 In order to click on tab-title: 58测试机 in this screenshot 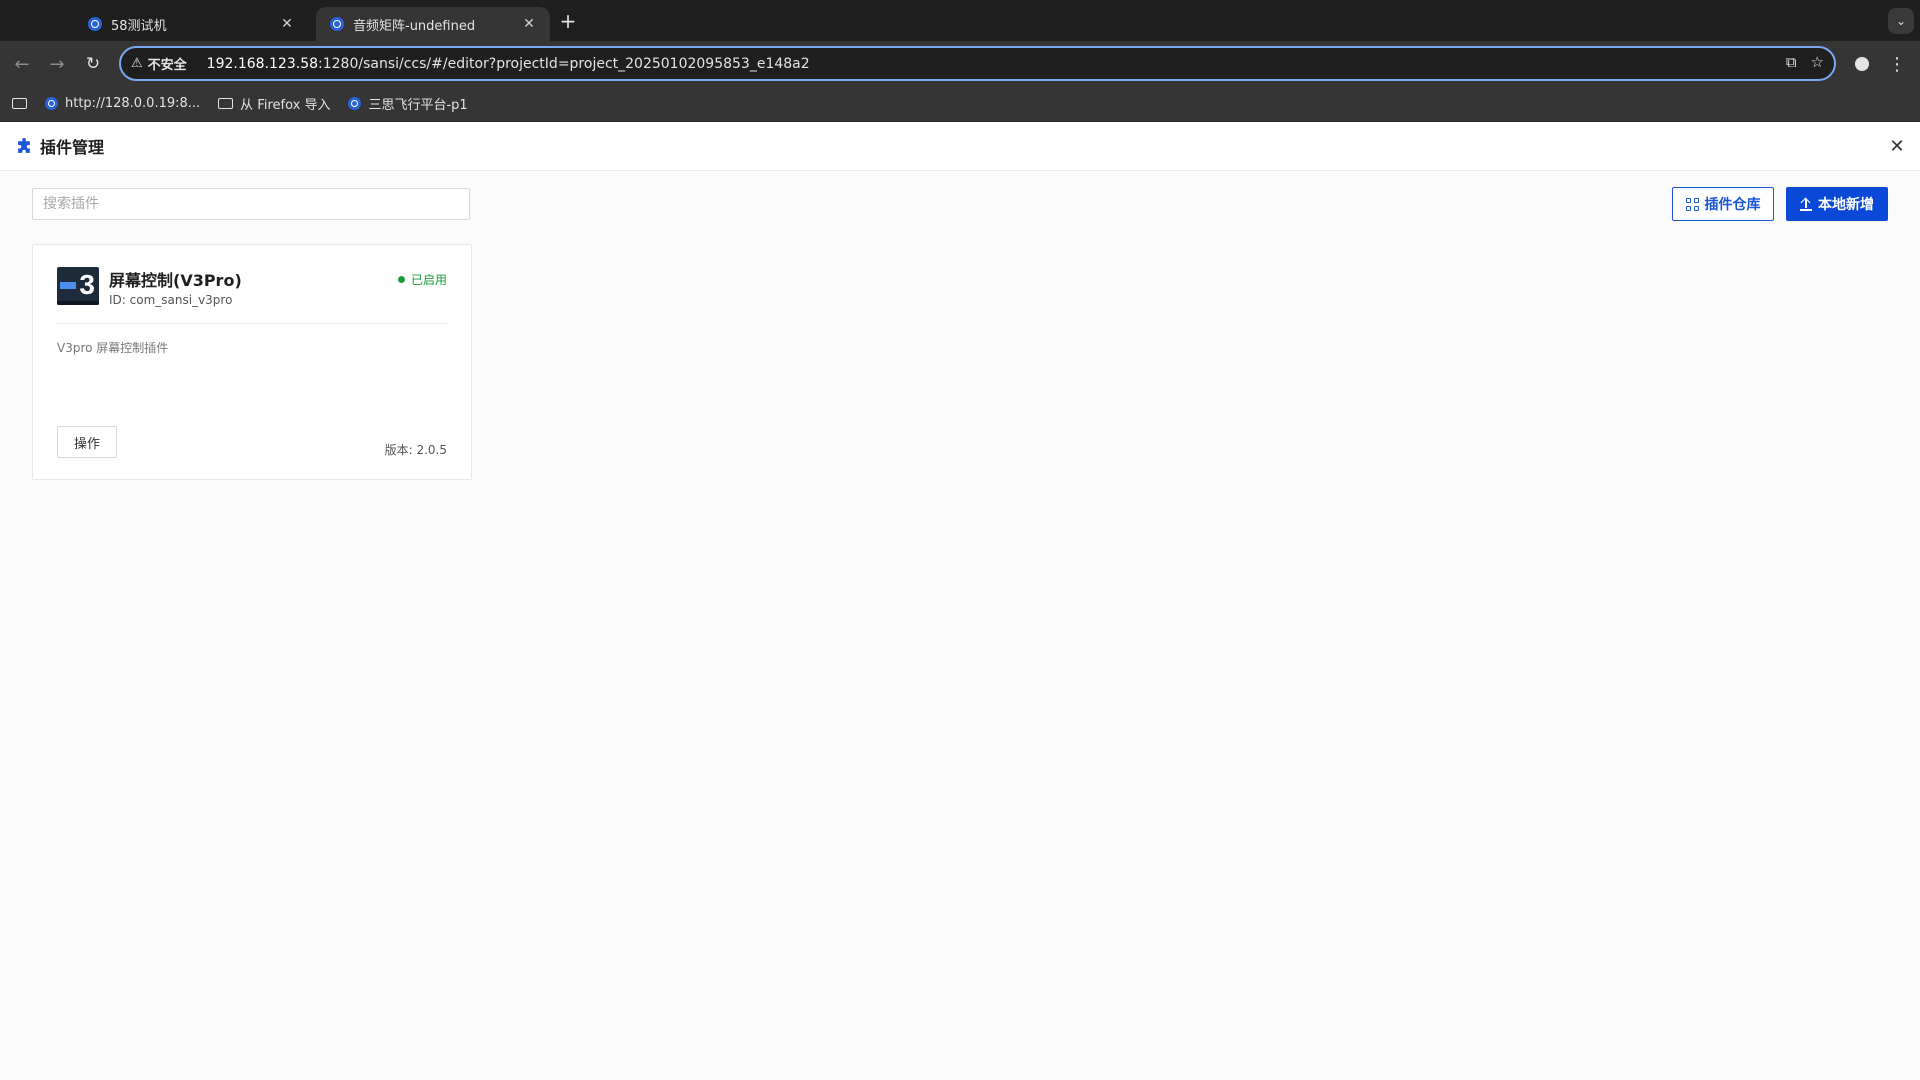, I will do `click(139, 26)`.